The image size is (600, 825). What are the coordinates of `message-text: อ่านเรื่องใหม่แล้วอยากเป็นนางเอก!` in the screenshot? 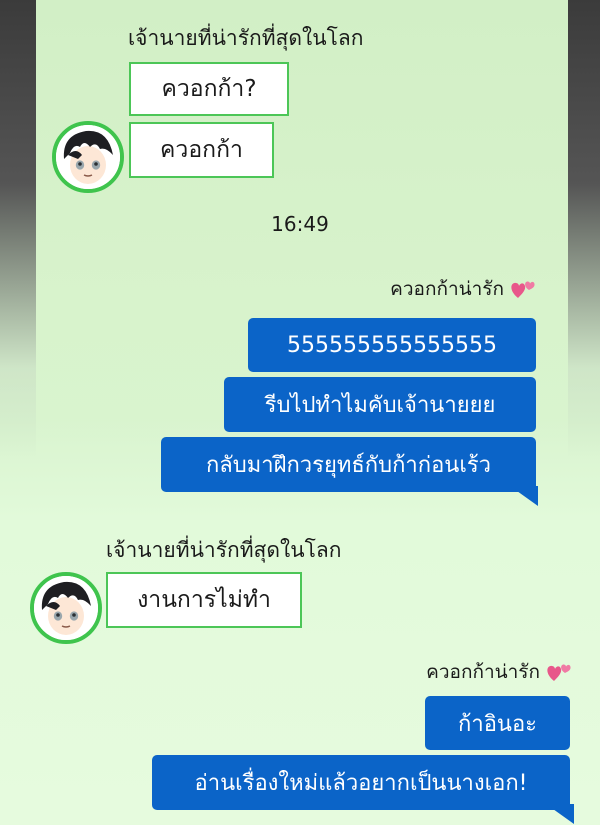 It's located at (361, 783).